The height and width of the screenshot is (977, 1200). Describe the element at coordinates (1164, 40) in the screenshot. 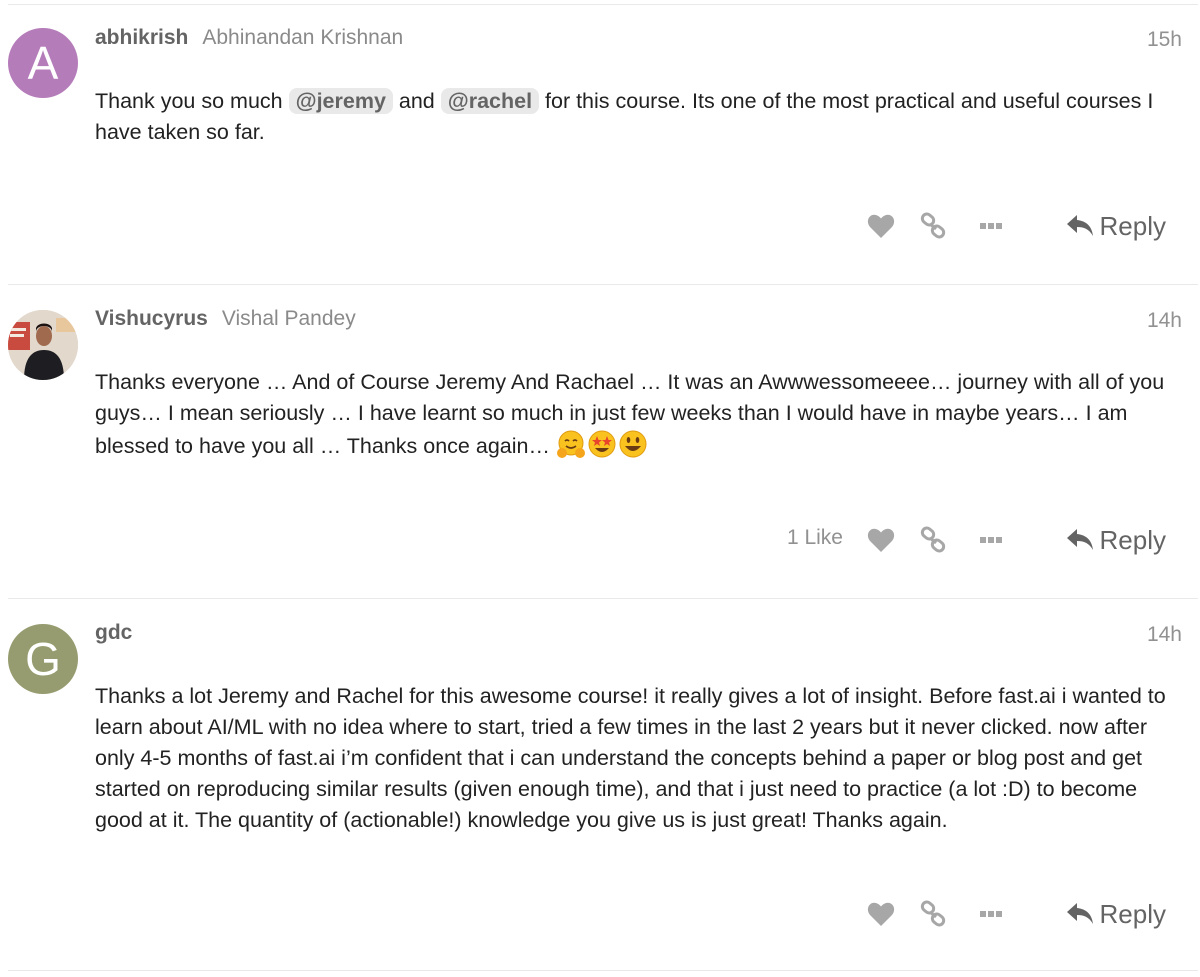

I see `post-time: 15h` at that location.